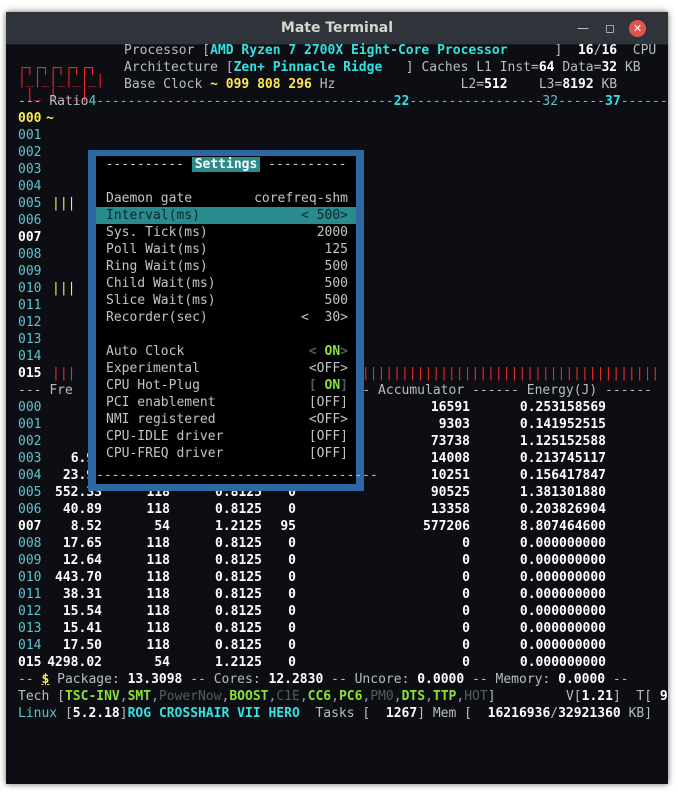 This screenshot has height=794, width=678. Describe the element at coordinates (226, 266) in the screenshot. I see `settings-item: Ring Wait(ms) 500` at that location.